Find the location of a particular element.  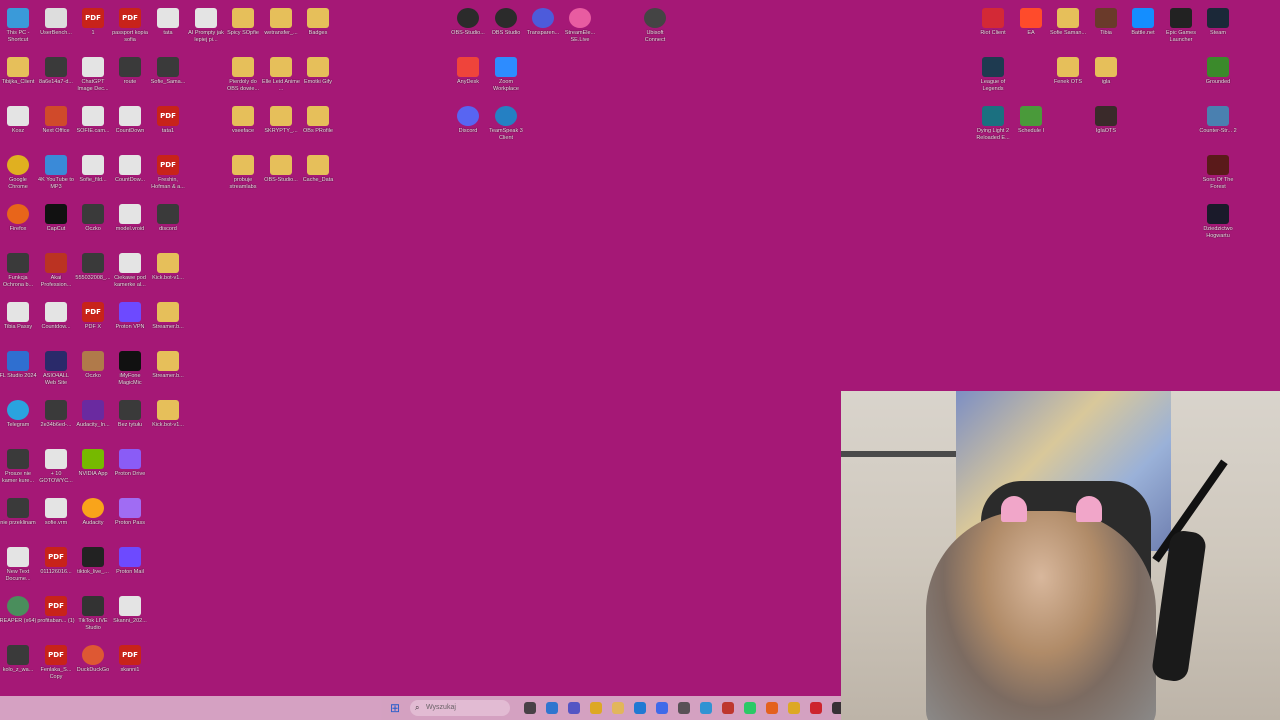

desktop-shortcut: Proton Mail is located at coordinates (130, 565).